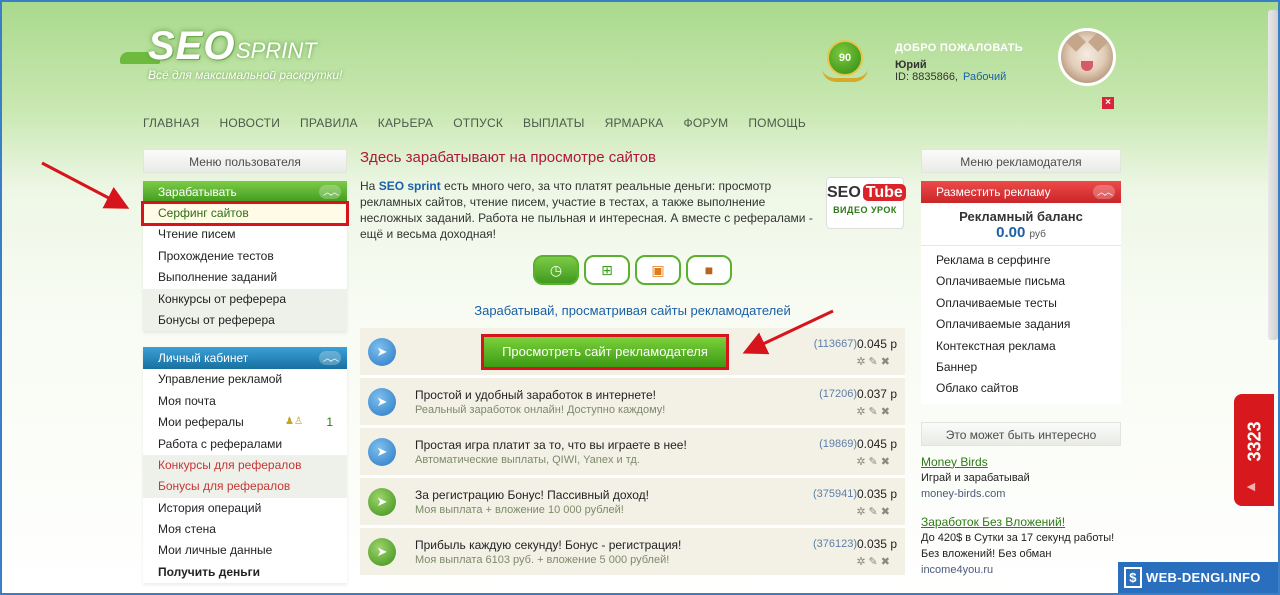 Image resolution: width=1280 pixels, height=595 pixels. What do you see at coordinates (866, 193) in the screenshot?
I see `seotube-logo: SEO Tube` at bounding box center [866, 193].